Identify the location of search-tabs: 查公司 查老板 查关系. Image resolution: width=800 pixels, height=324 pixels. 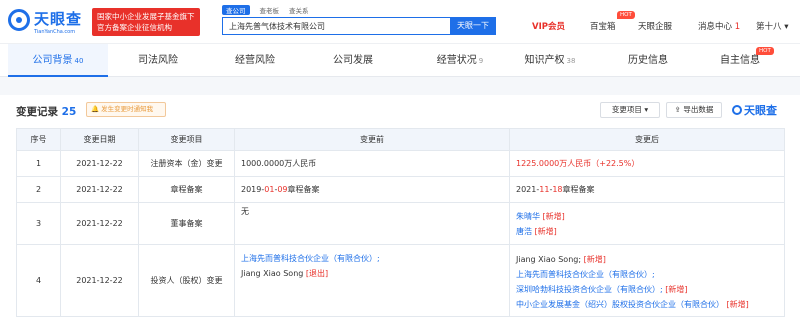
(270, 10).